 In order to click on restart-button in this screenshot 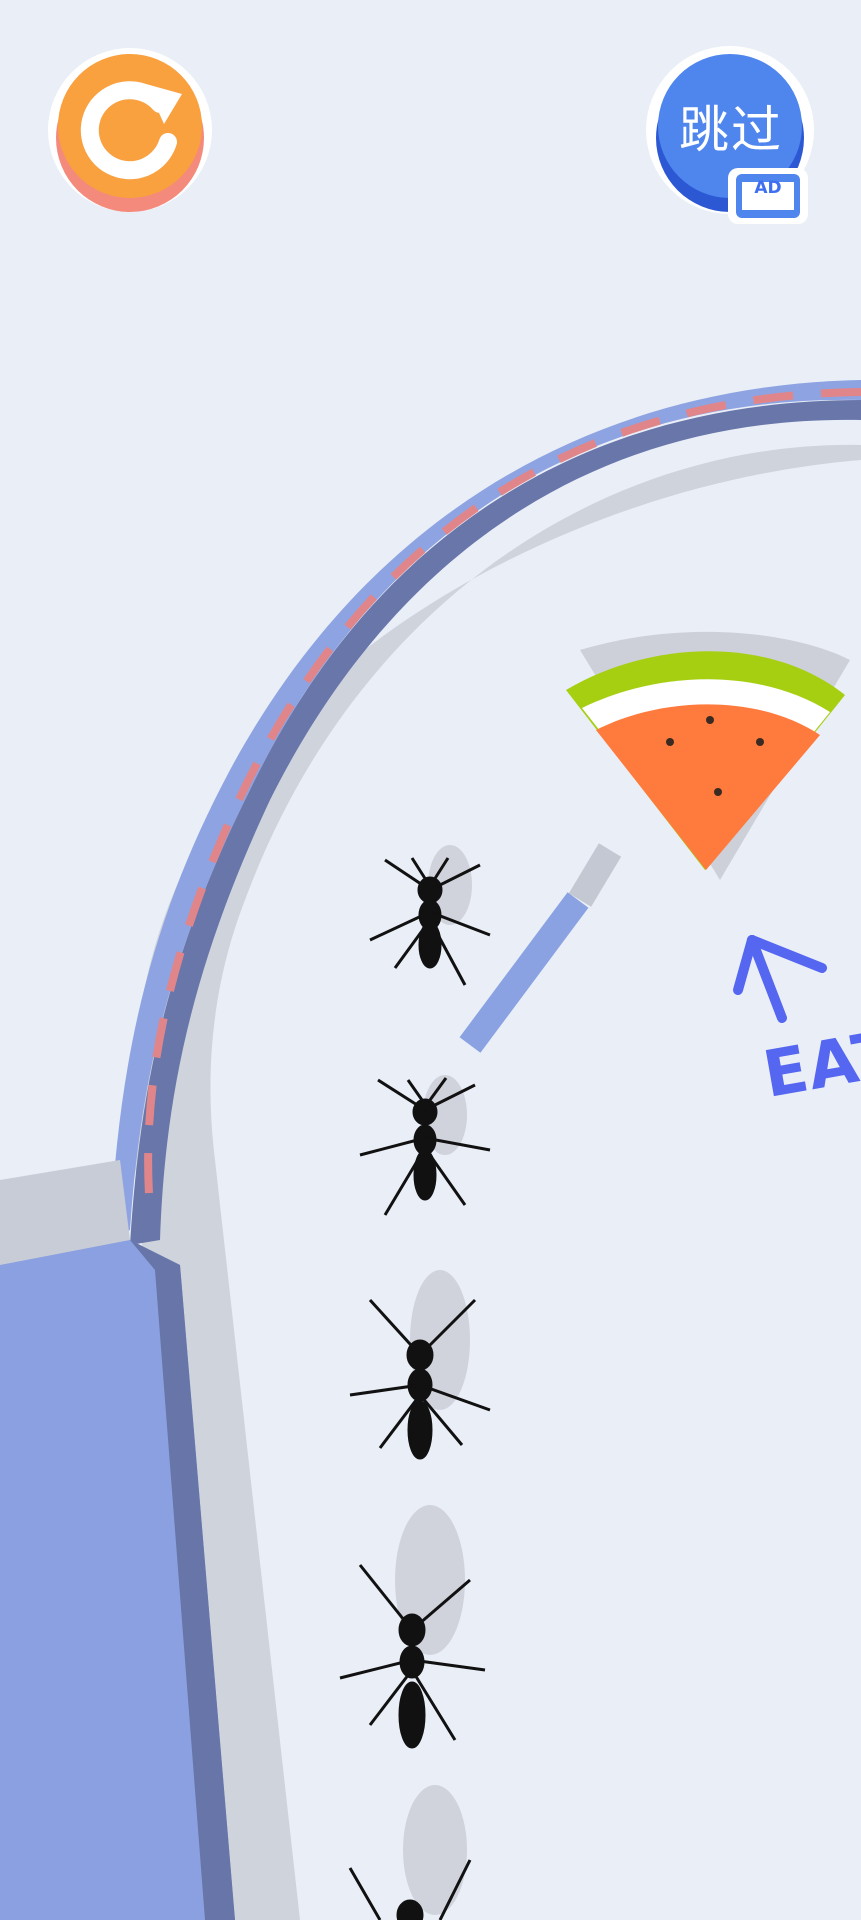, I will do `click(130, 130)`.